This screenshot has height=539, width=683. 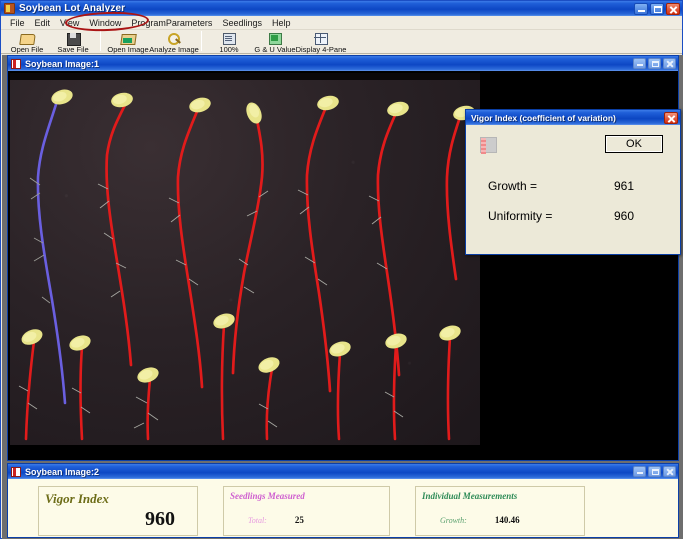 What do you see at coordinates (174, 38) in the screenshot?
I see `analyze-image-icon` at bounding box center [174, 38].